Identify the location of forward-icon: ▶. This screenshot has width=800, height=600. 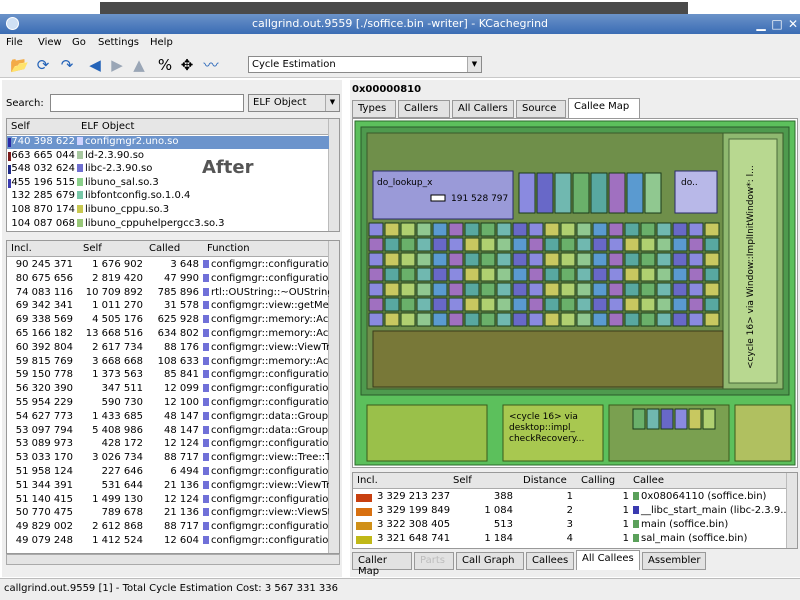
(117, 65).